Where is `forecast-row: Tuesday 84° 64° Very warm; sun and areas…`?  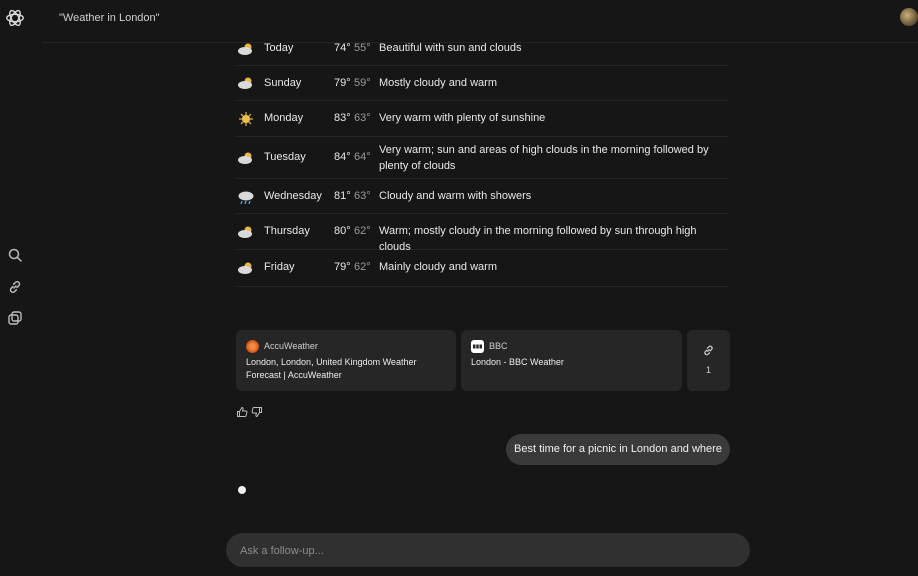 forecast-row: Tuesday 84° 64° Very warm; sun and areas… is located at coordinates (482, 158).